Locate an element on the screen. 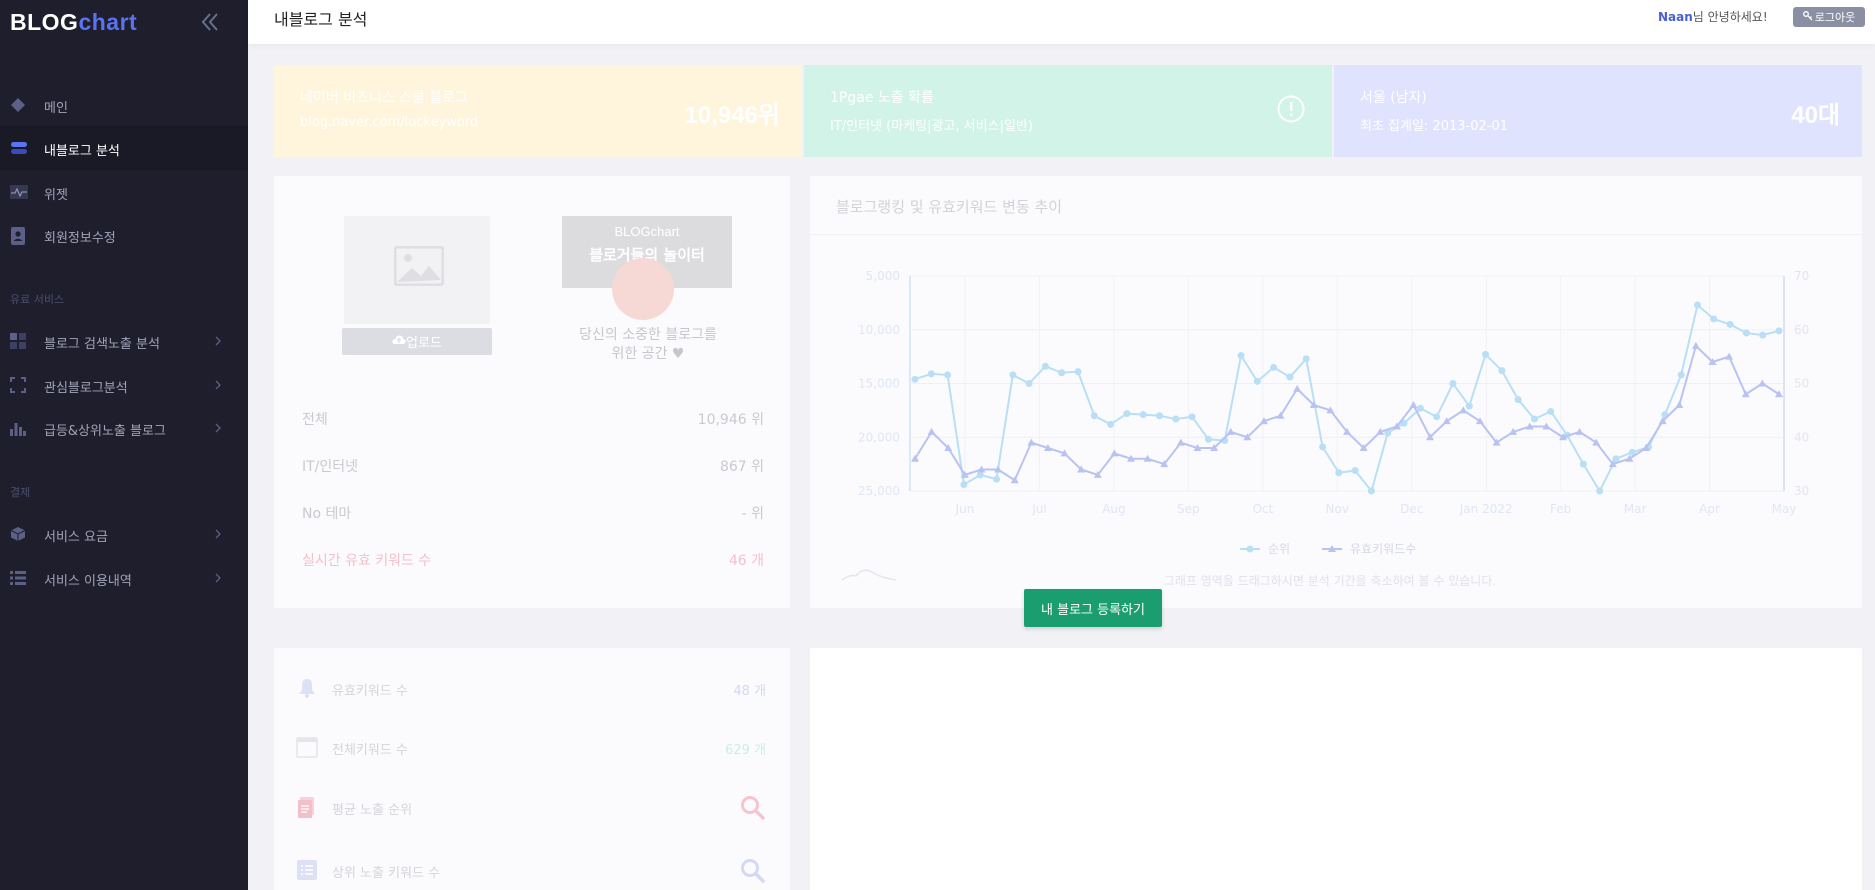 The height and width of the screenshot is (890, 1875). upload-label: 업로드 is located at coordinates (424, 343).